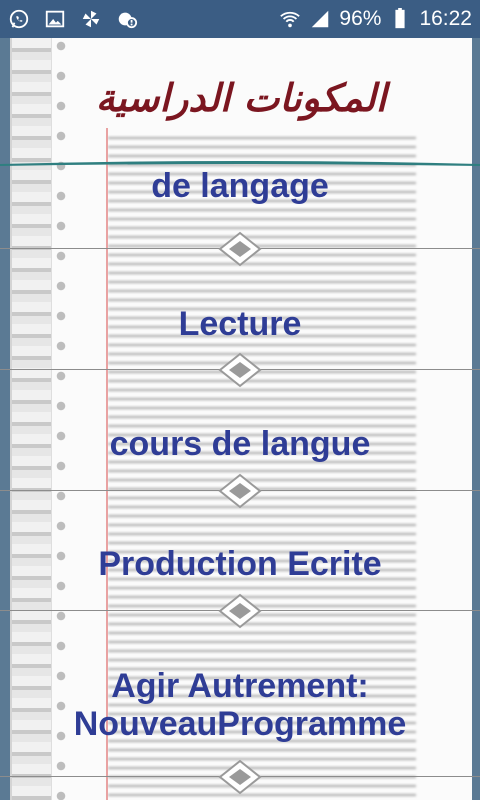 Image resolution: width=480 pixels, height=800 pixels. Describe the element at coordinates (320, 19) in the screenshot. I see `signal-icon` at that location.